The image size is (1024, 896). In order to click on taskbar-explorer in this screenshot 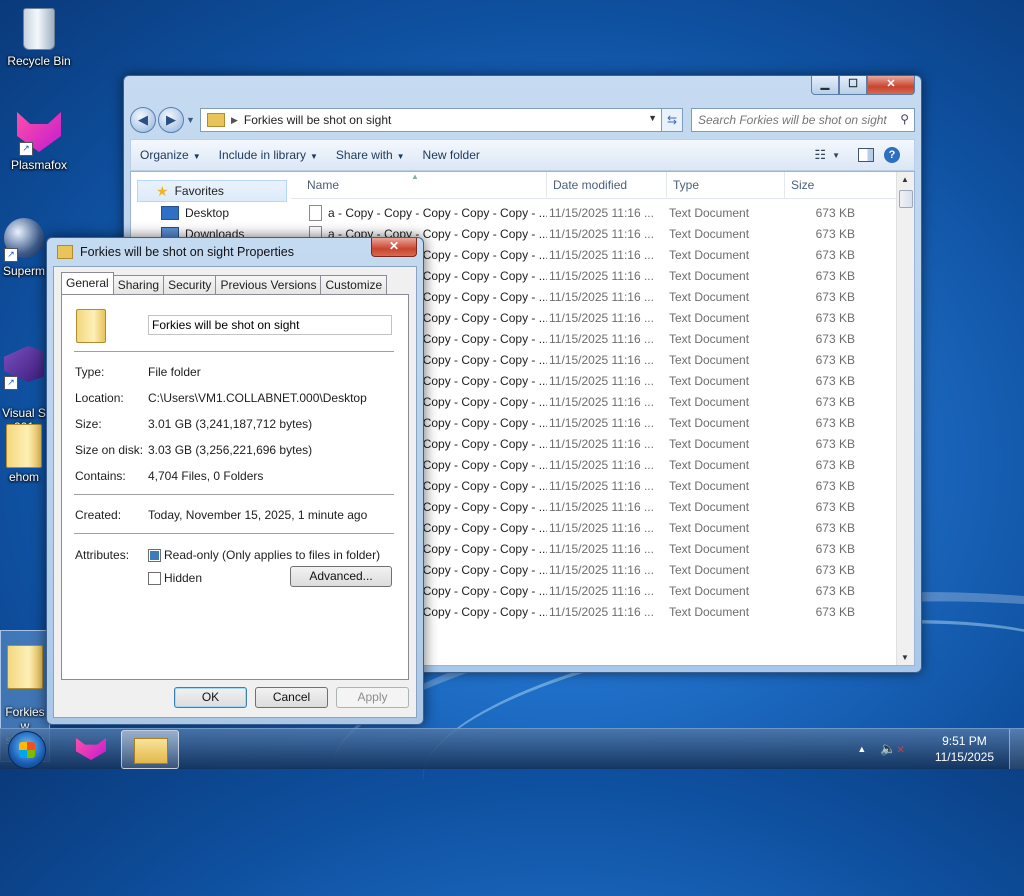, I will do `click(150, 749)`.